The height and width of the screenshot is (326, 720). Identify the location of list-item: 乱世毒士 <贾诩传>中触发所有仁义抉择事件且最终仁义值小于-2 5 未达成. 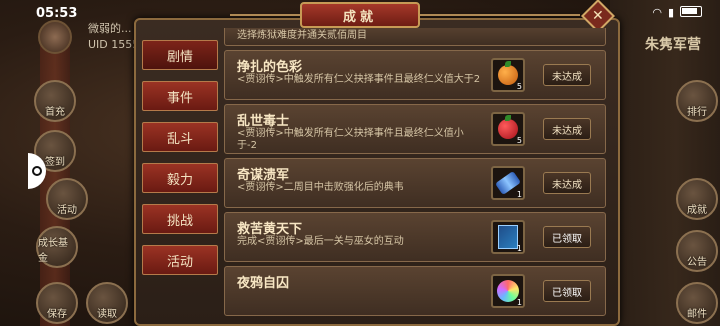
(415, 129).